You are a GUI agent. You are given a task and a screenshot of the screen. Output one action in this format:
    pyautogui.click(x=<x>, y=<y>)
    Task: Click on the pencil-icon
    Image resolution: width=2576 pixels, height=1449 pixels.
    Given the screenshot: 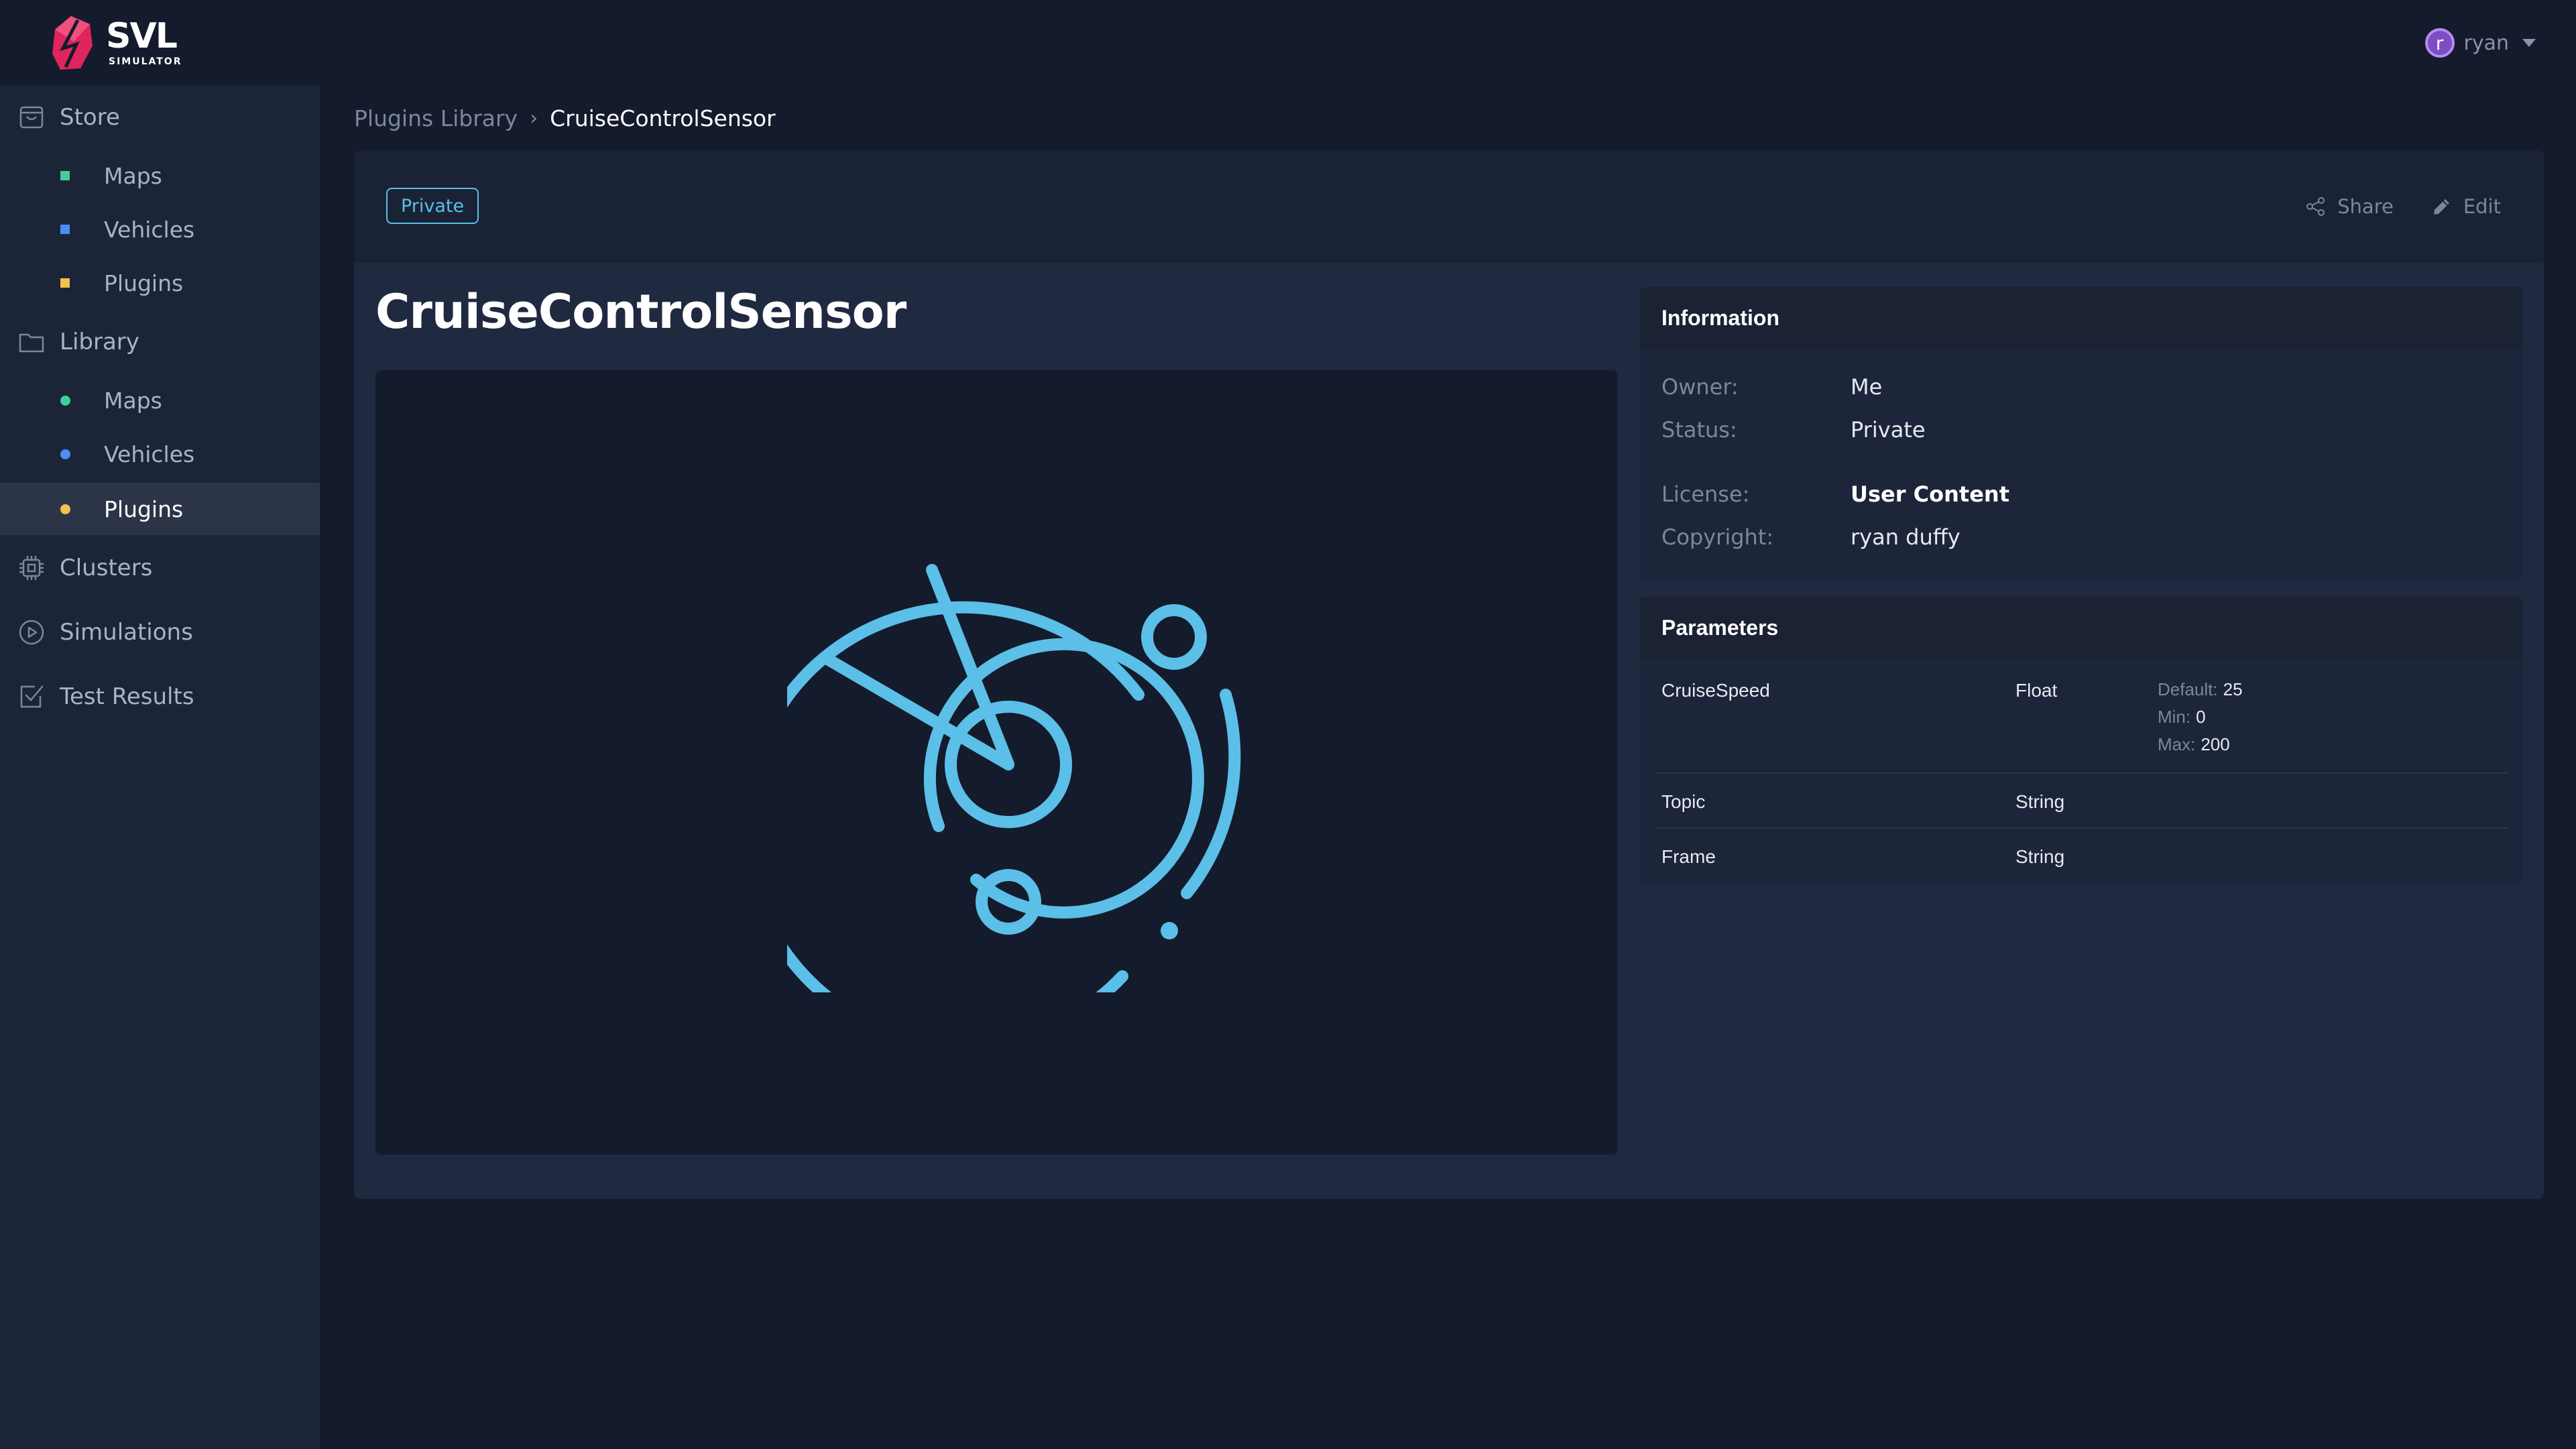 What is the action you would take?
    pyautogui.click(x=2441, y=207)
    